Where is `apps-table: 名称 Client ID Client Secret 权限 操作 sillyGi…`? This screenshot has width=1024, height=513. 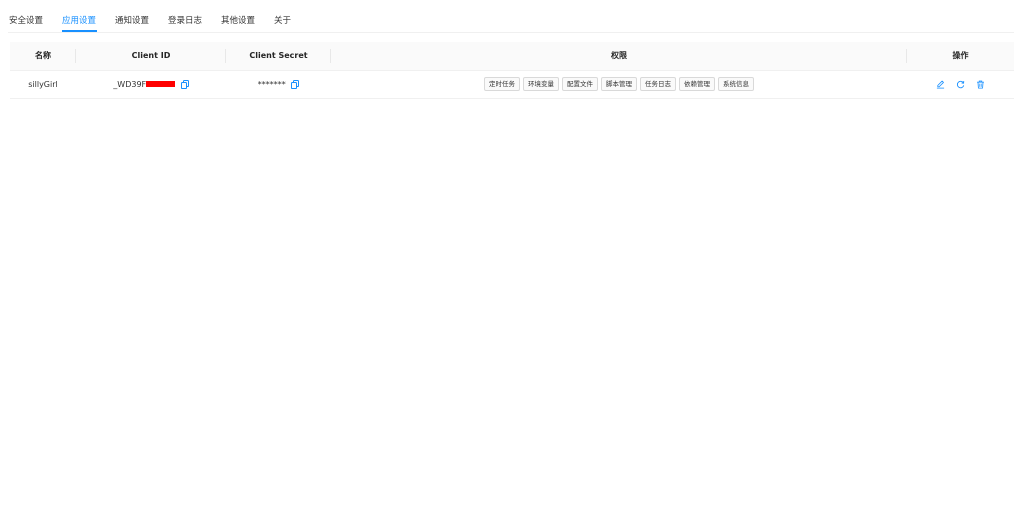 apps-table: 名称 Client ID Client Secret 权限 操作 sillyGi… is located at coordinates (512, 70).